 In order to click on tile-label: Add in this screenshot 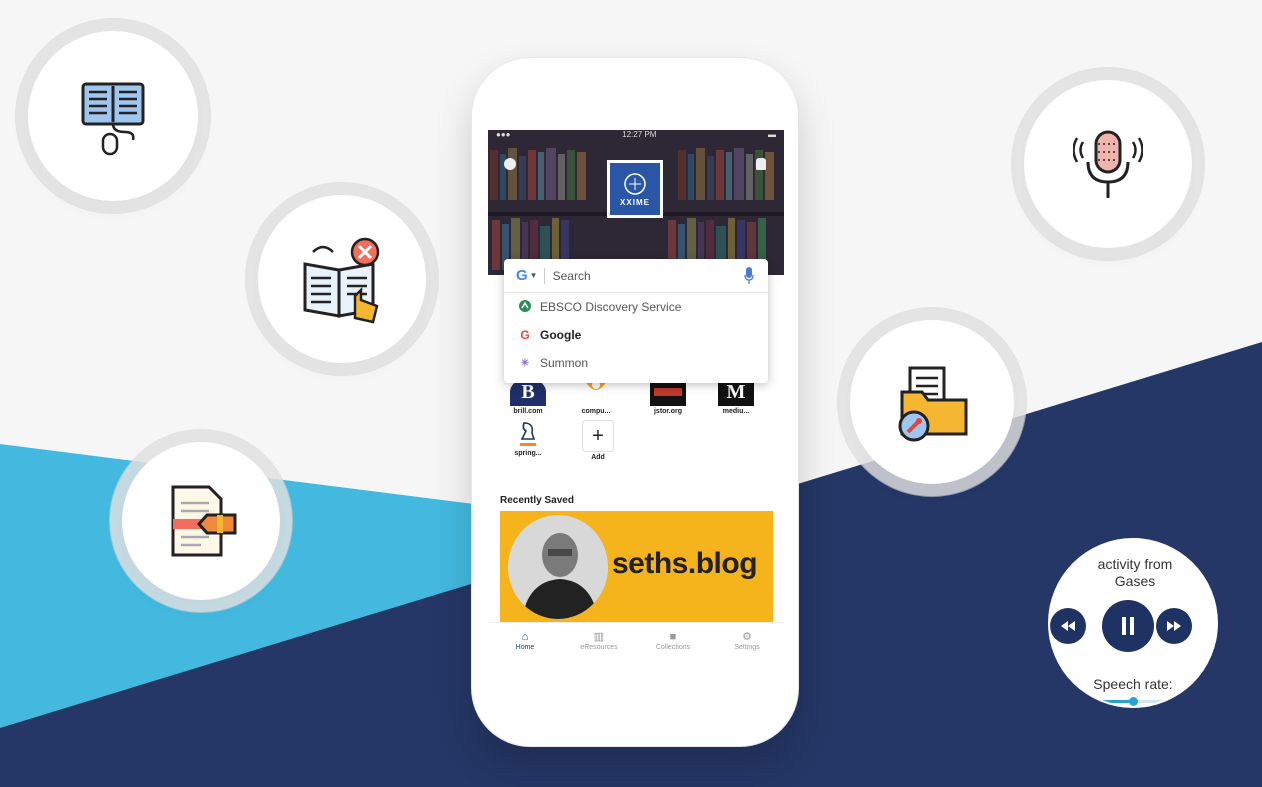, I will do `click(598, 457)`.